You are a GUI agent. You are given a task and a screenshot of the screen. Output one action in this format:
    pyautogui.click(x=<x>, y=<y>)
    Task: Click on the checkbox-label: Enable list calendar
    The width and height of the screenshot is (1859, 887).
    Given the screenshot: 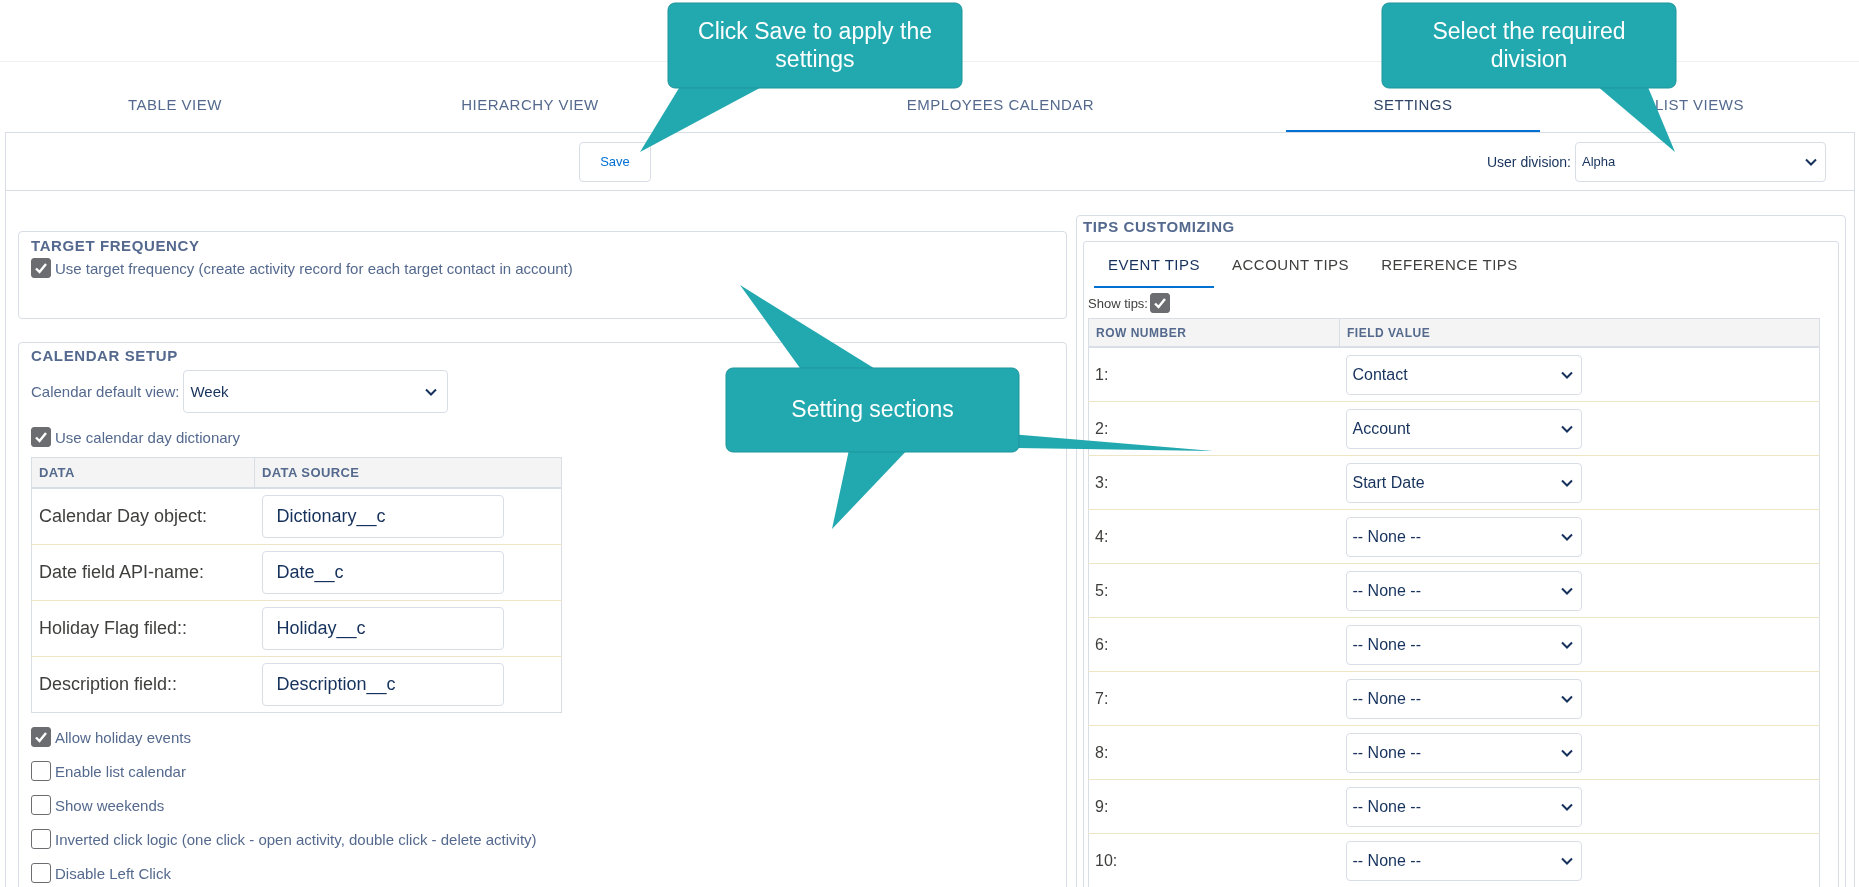 What is the action you would take?
    pyautogui.click(x=120, y=771)
    